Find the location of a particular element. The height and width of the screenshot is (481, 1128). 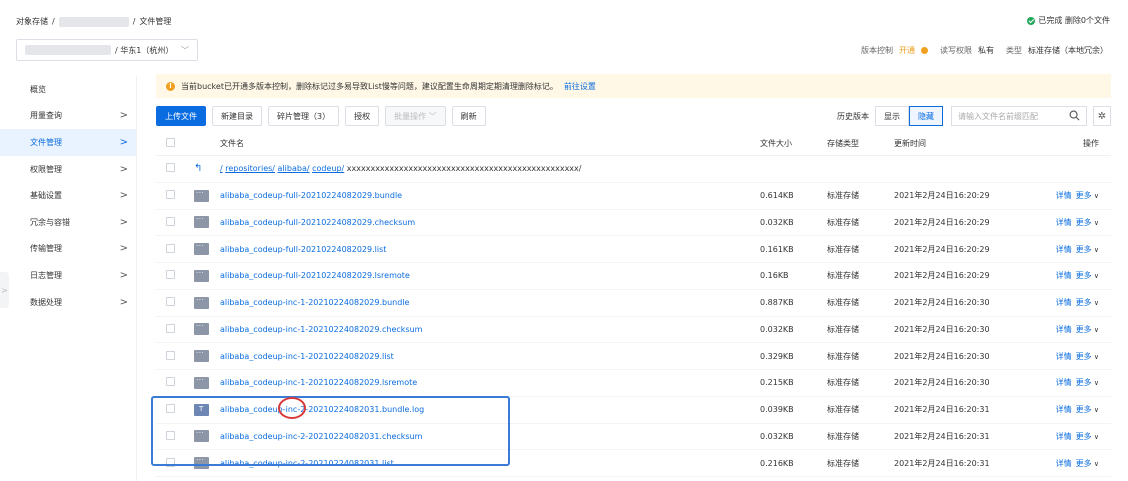

file-name-link: alibaba_codeup-full-20210224082029.list is located at coordinates (490, 249).